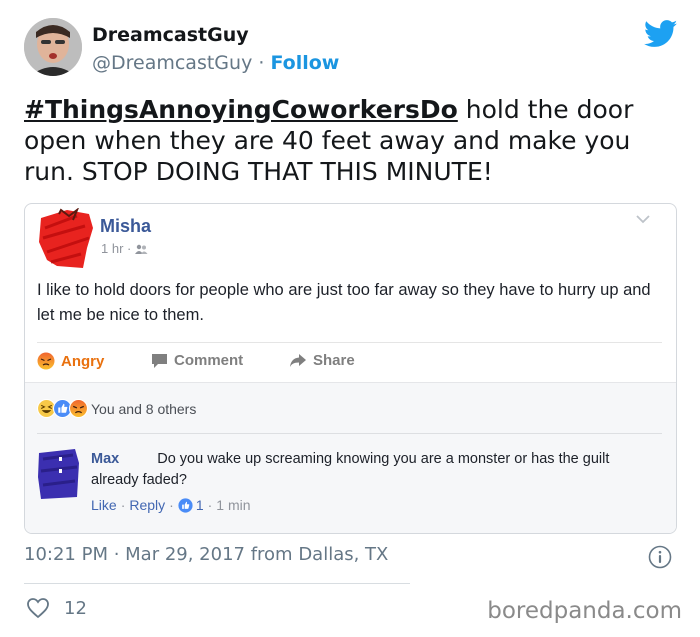 This screenshot has width=700, height=637. Describe the element at coordinates (170, 35) in the screenshot. I see `author-name: DreamcastGuy` at that location.